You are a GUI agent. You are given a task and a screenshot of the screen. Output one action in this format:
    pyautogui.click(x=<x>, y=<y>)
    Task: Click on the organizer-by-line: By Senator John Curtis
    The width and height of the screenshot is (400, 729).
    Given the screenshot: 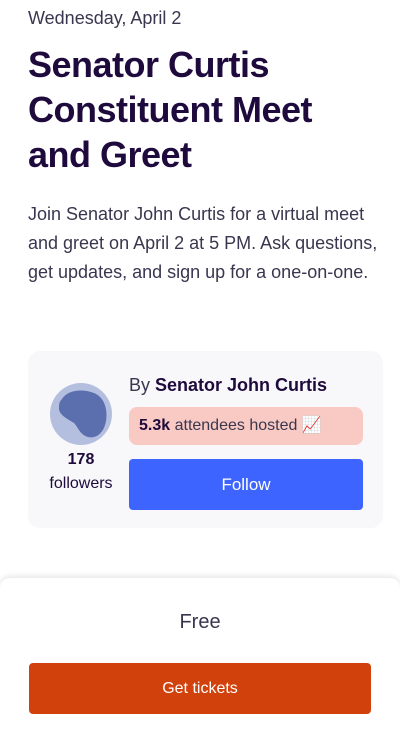 What is the action you would take?
    pyautogui.click(x=228, y=385)
    